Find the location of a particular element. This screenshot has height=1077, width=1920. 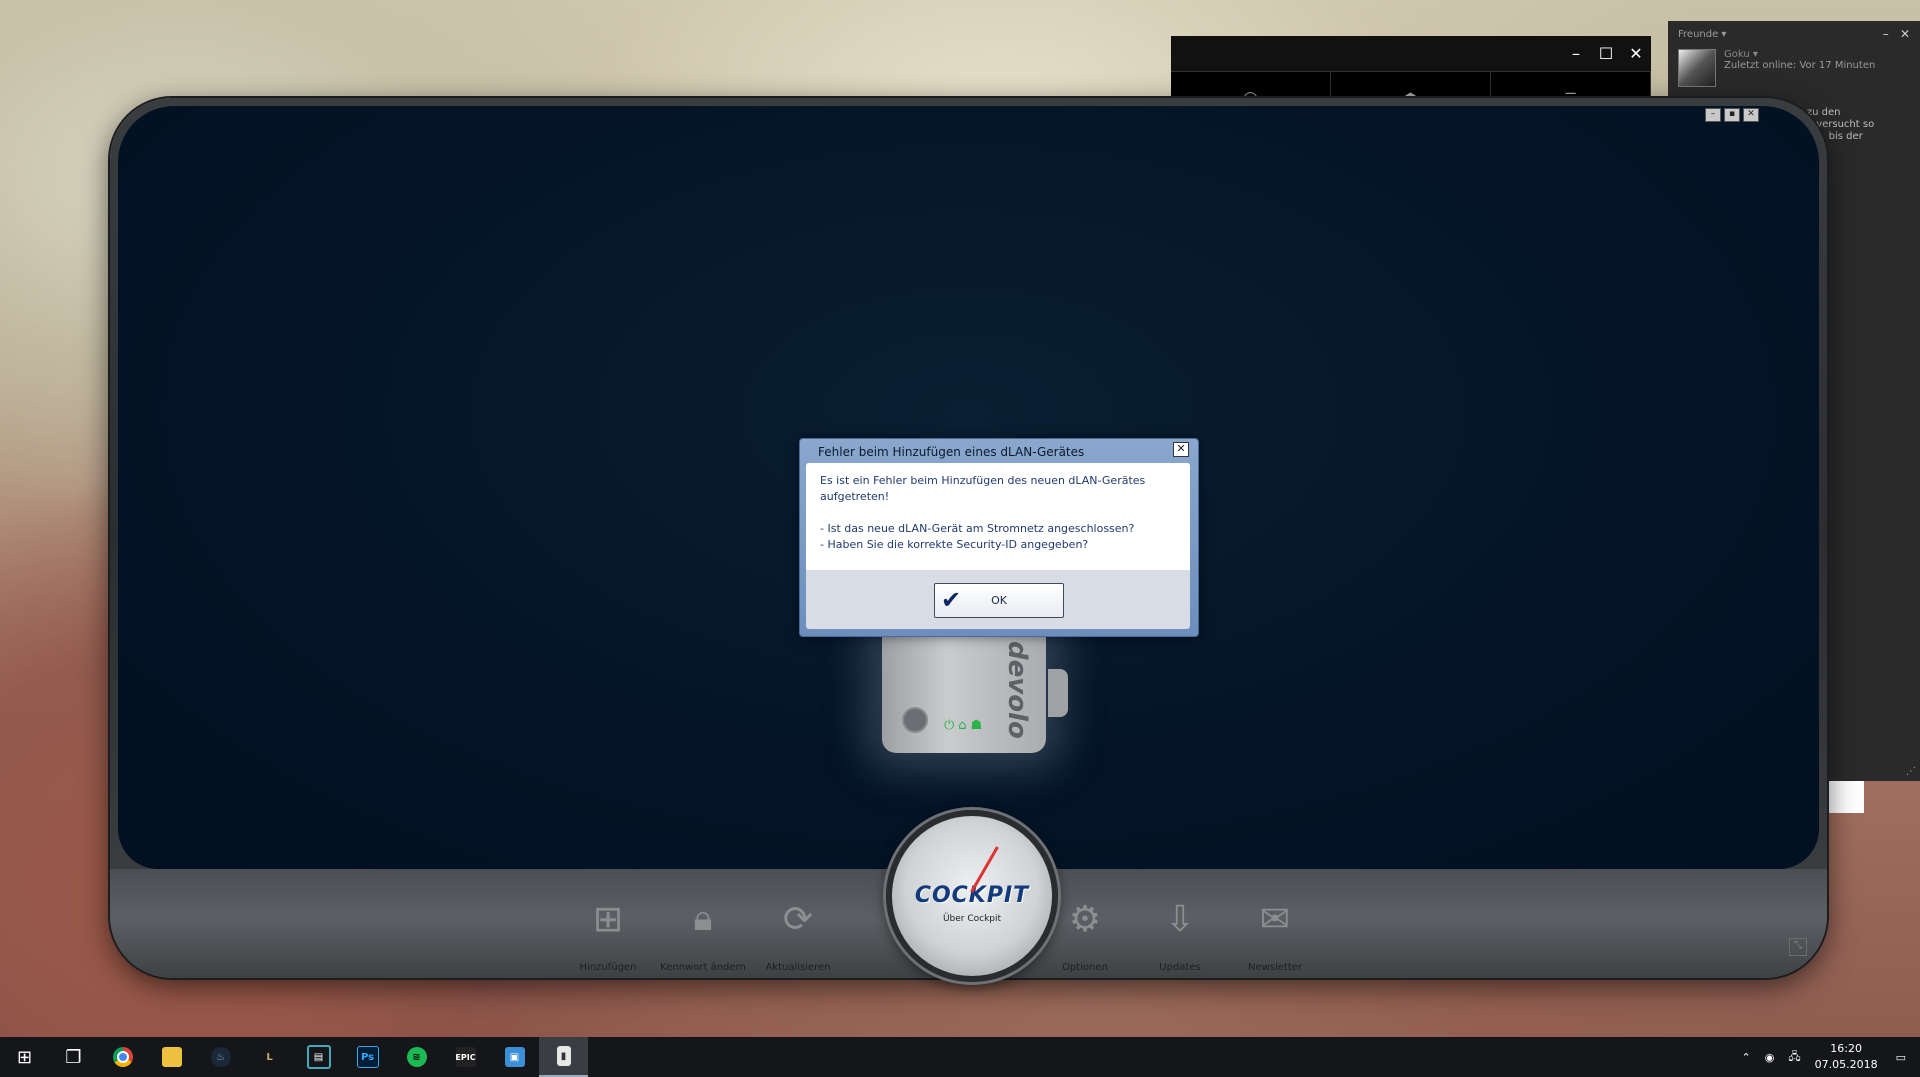

avatar is located at coordinates (1697, 68).